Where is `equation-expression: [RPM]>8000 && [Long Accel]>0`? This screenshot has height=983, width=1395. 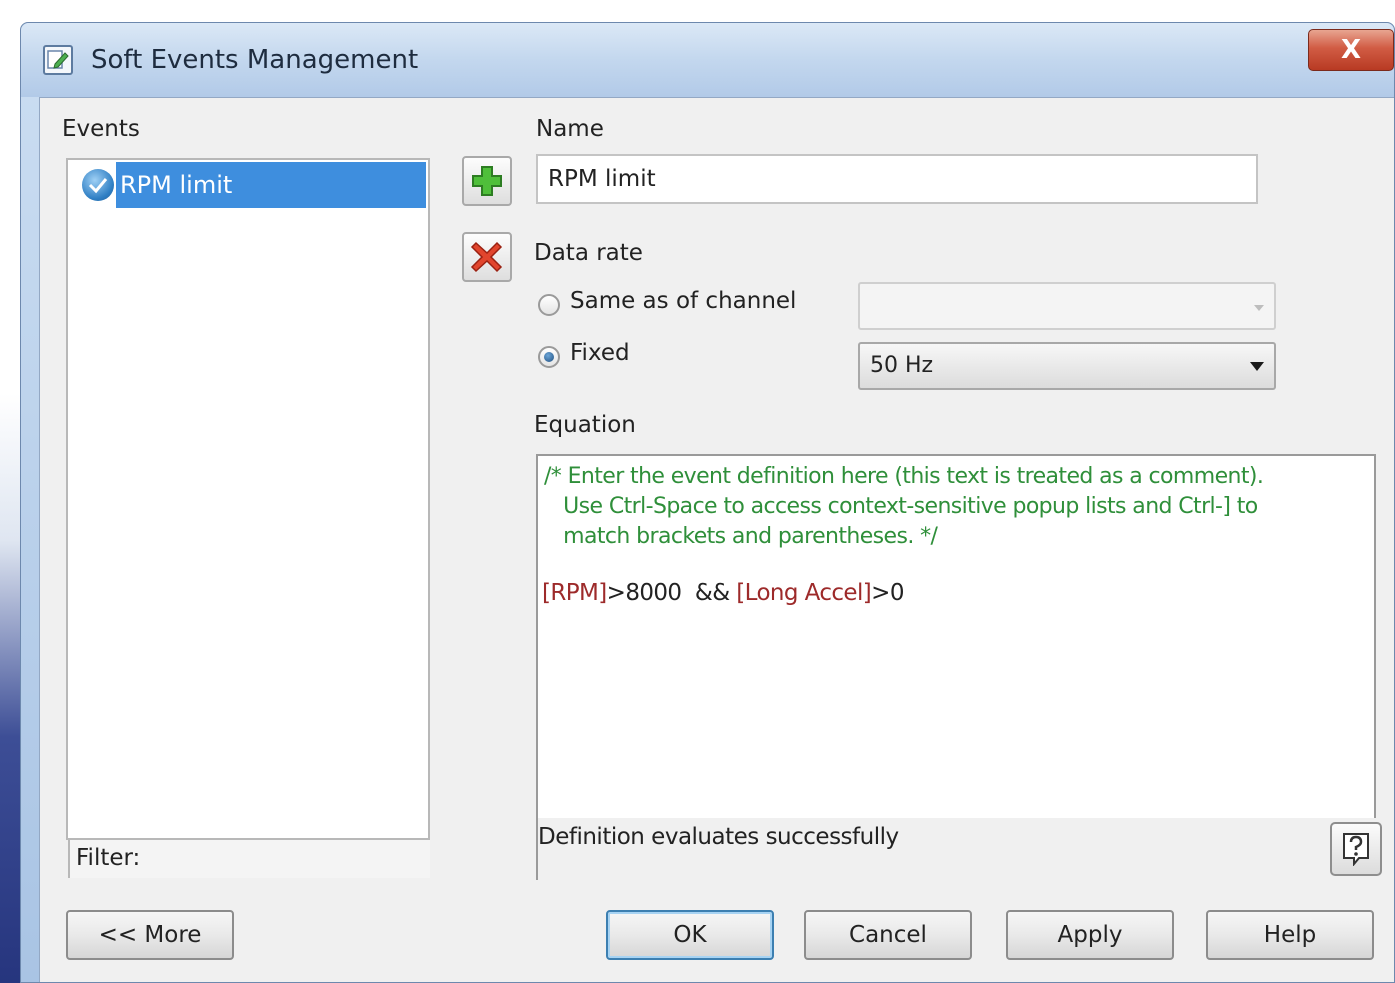 equation-expression: [RPM]>8000 && [Long Accel]>0 is located at coordinates (723, 593).